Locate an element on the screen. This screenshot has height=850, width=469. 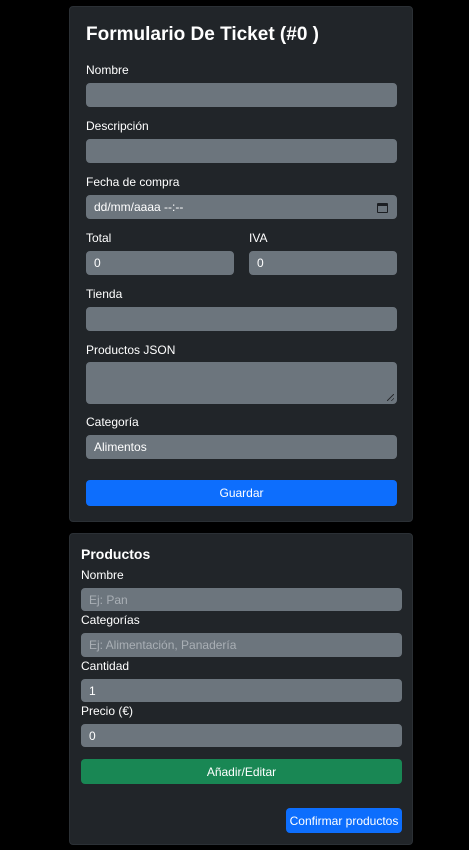
iva-label: IVA is located at coordinates (258, 238).